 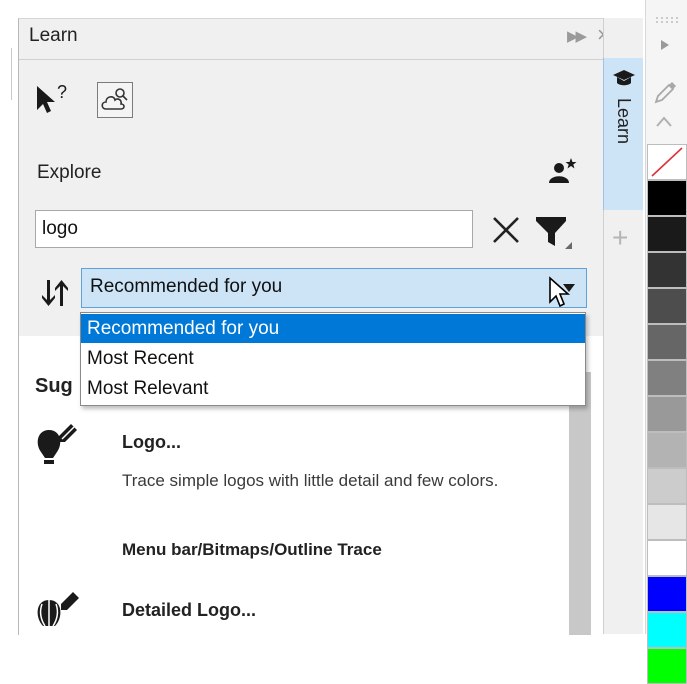 What do you see at coordinates (53, 35) in the screenshot?
I see `docker-title: Learn` at bounding box center [53, 35].